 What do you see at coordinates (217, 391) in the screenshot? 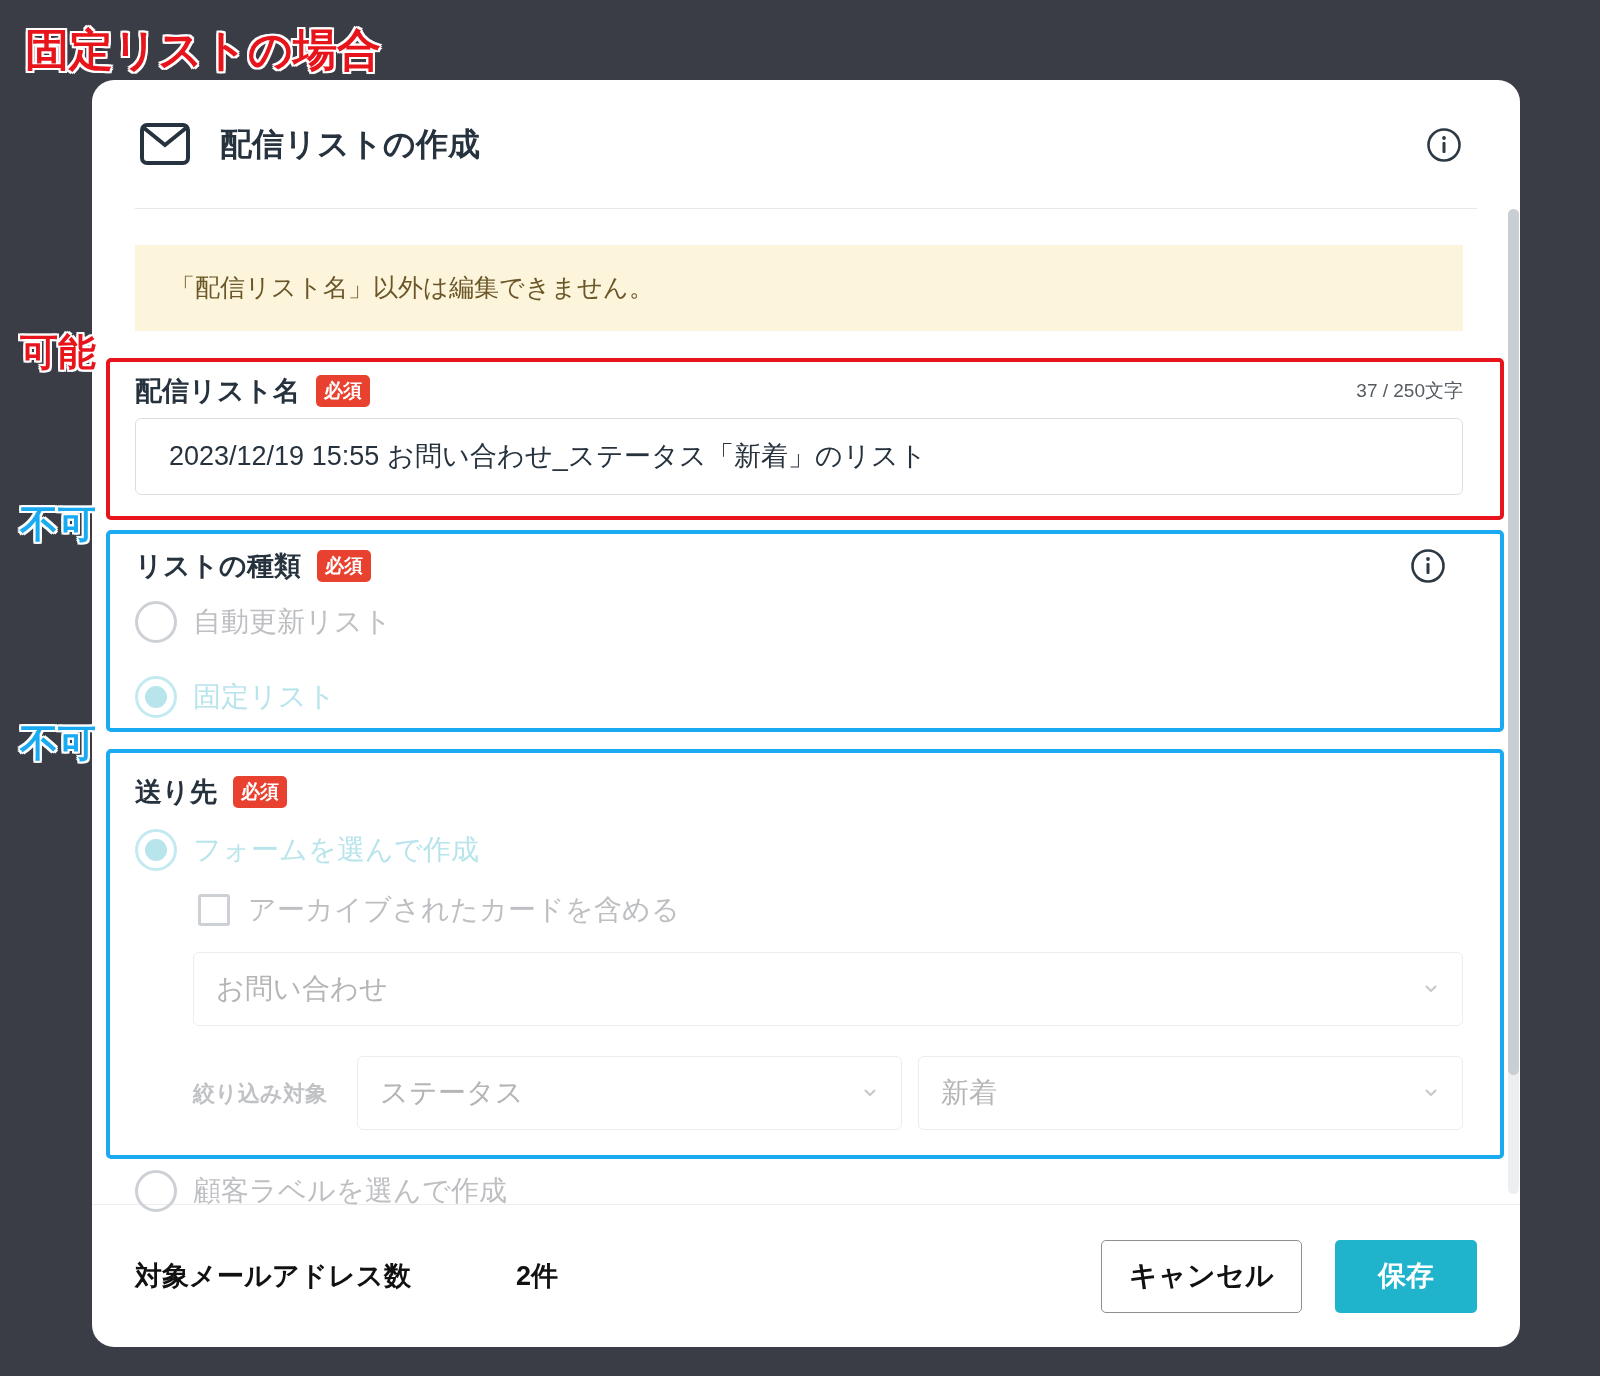
I see `field-label: 配信リスト名` at bounding box center [217, 391].